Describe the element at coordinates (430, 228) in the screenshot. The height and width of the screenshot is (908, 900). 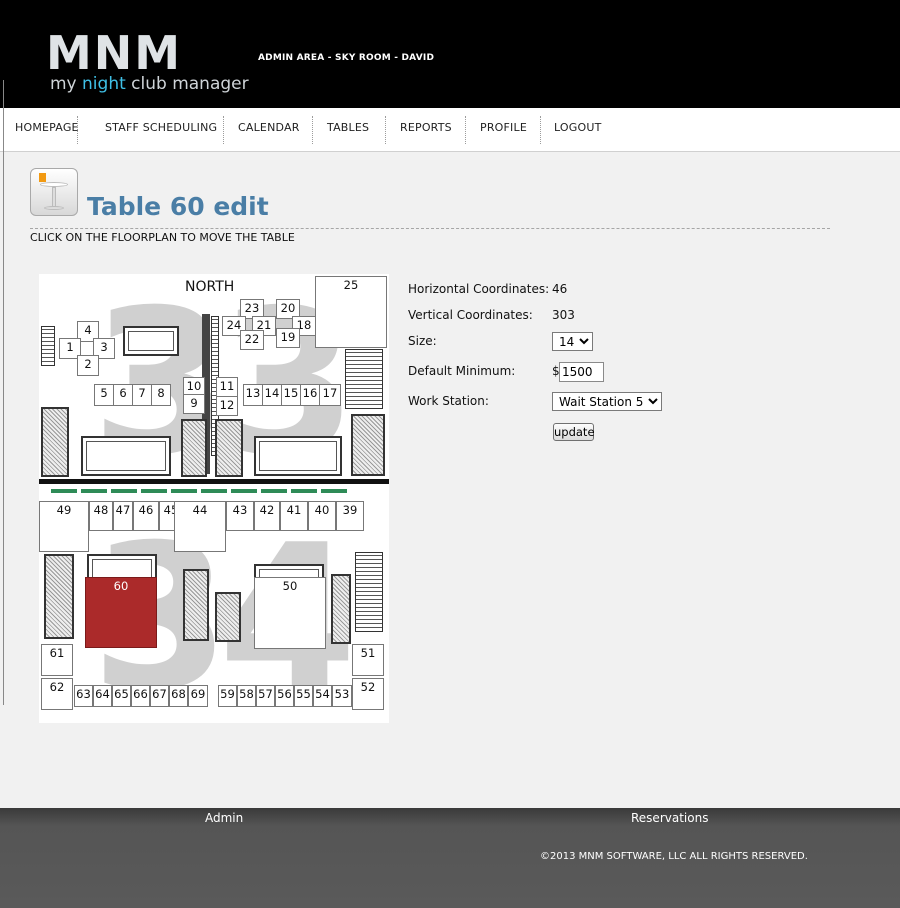
I see `title-divider` at that location.